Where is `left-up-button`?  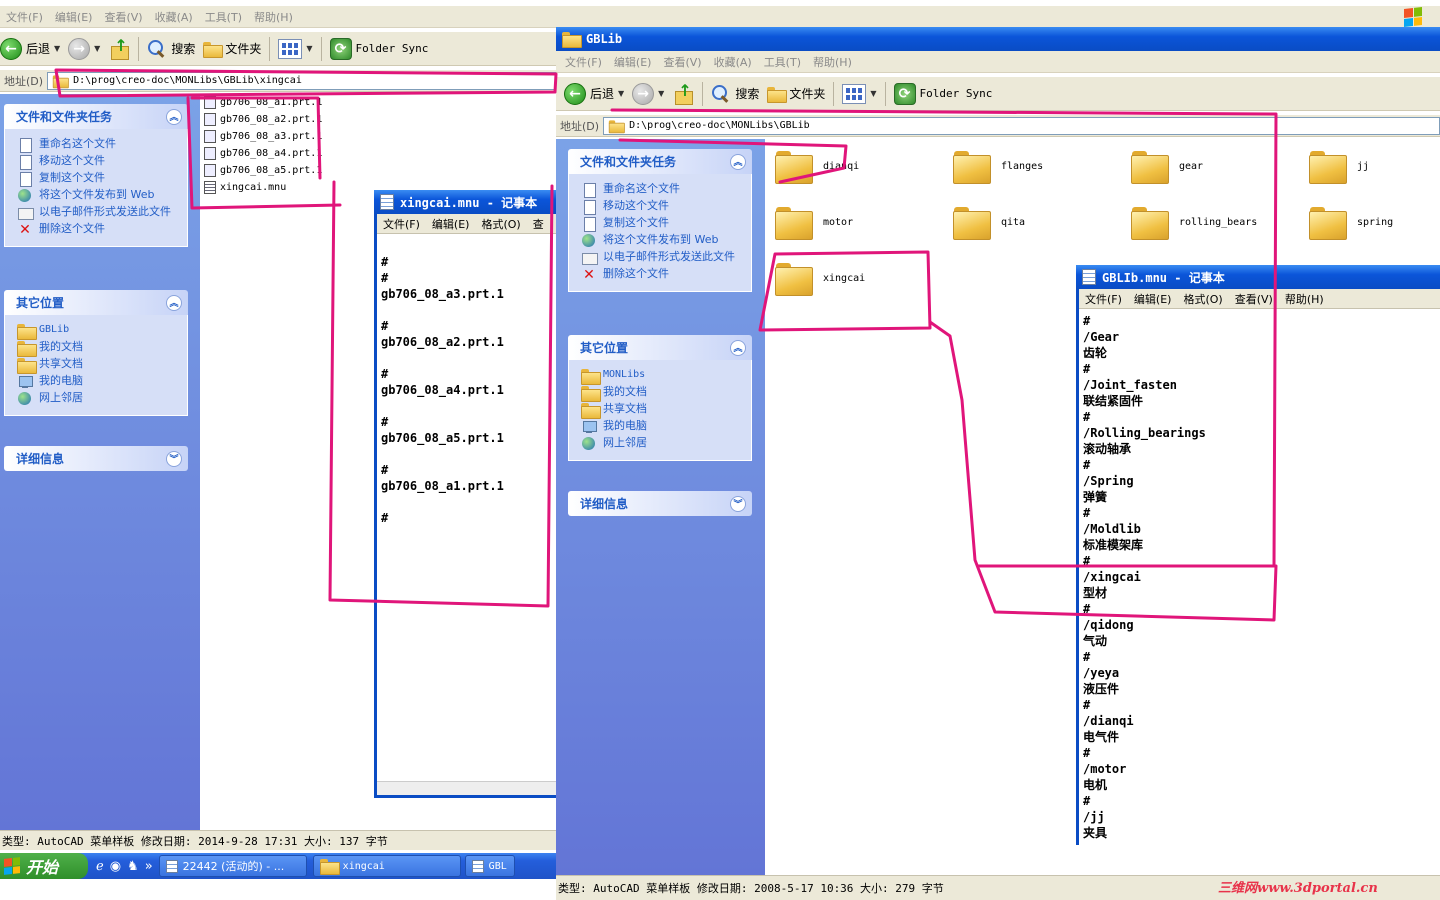
left-up-button is located at coordinates (119, 48).